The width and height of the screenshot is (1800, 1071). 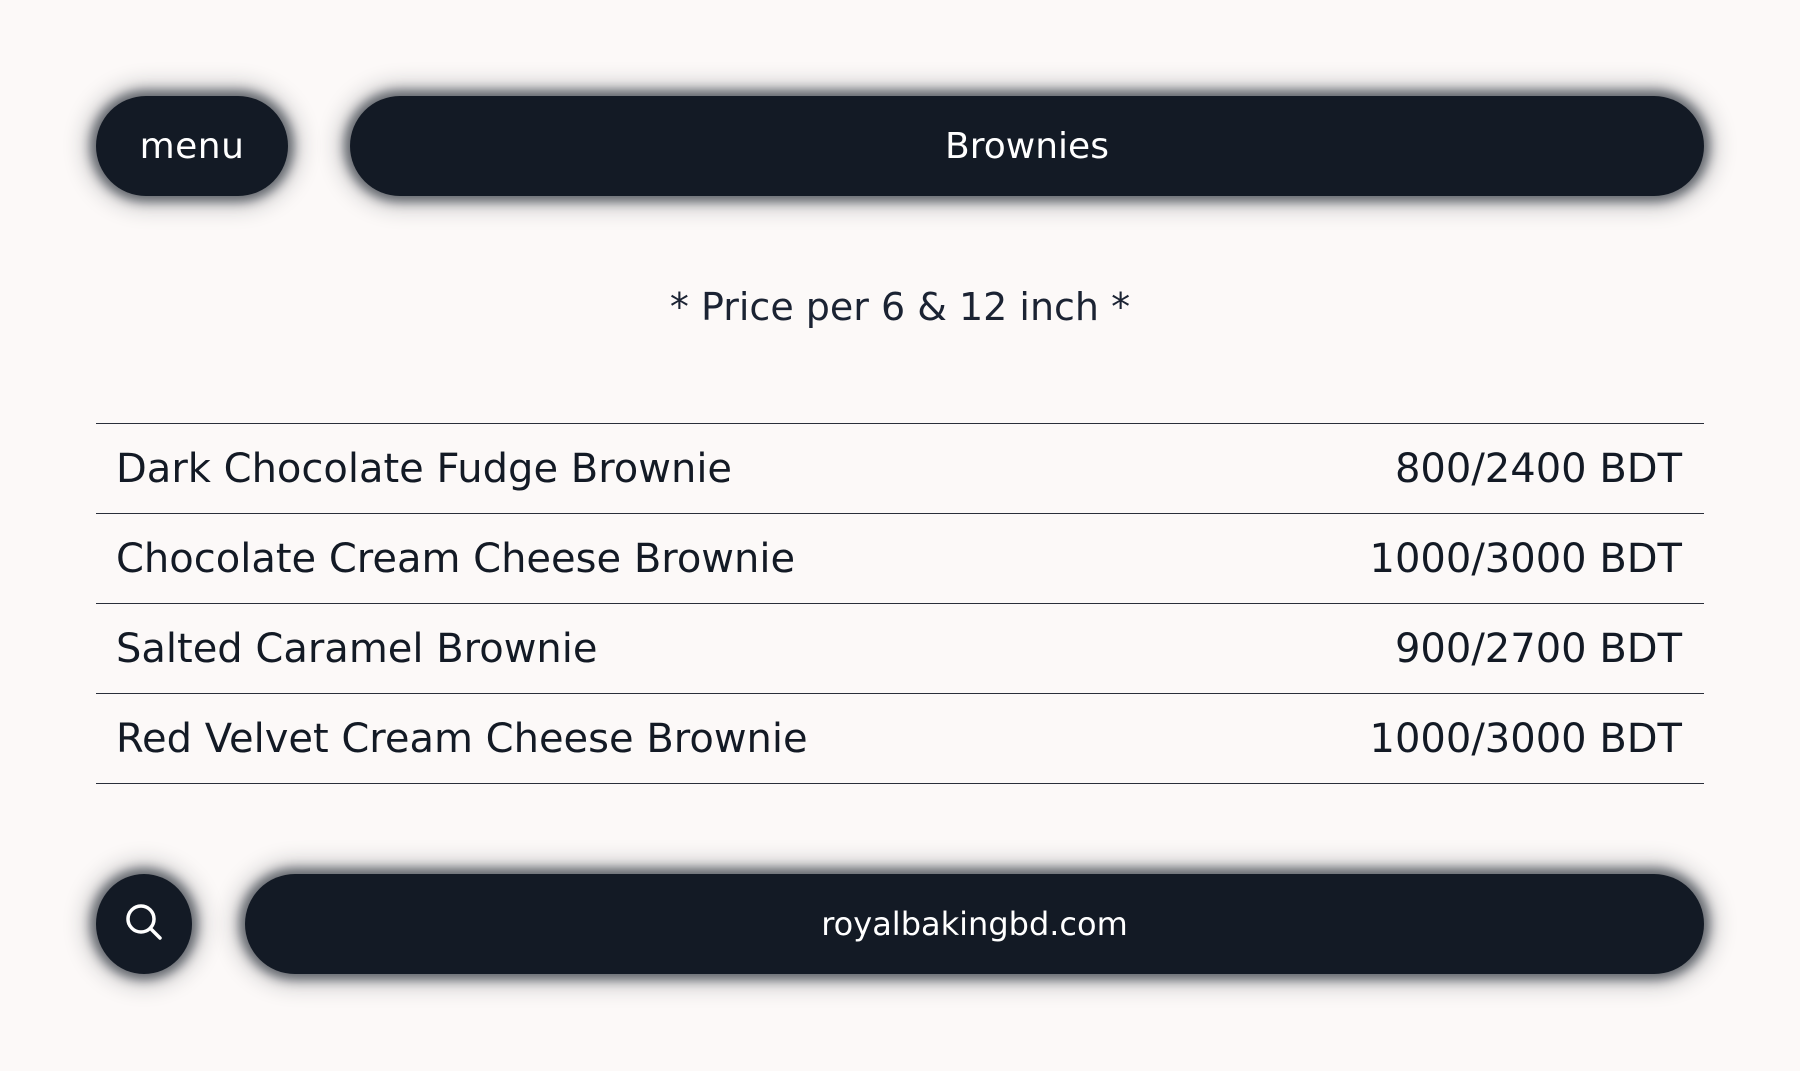 What do you see at coordinates (1538, 468) in the screenshot?
I see `item-price: 800/2400 BDT` at bounding box center [1538, 468].